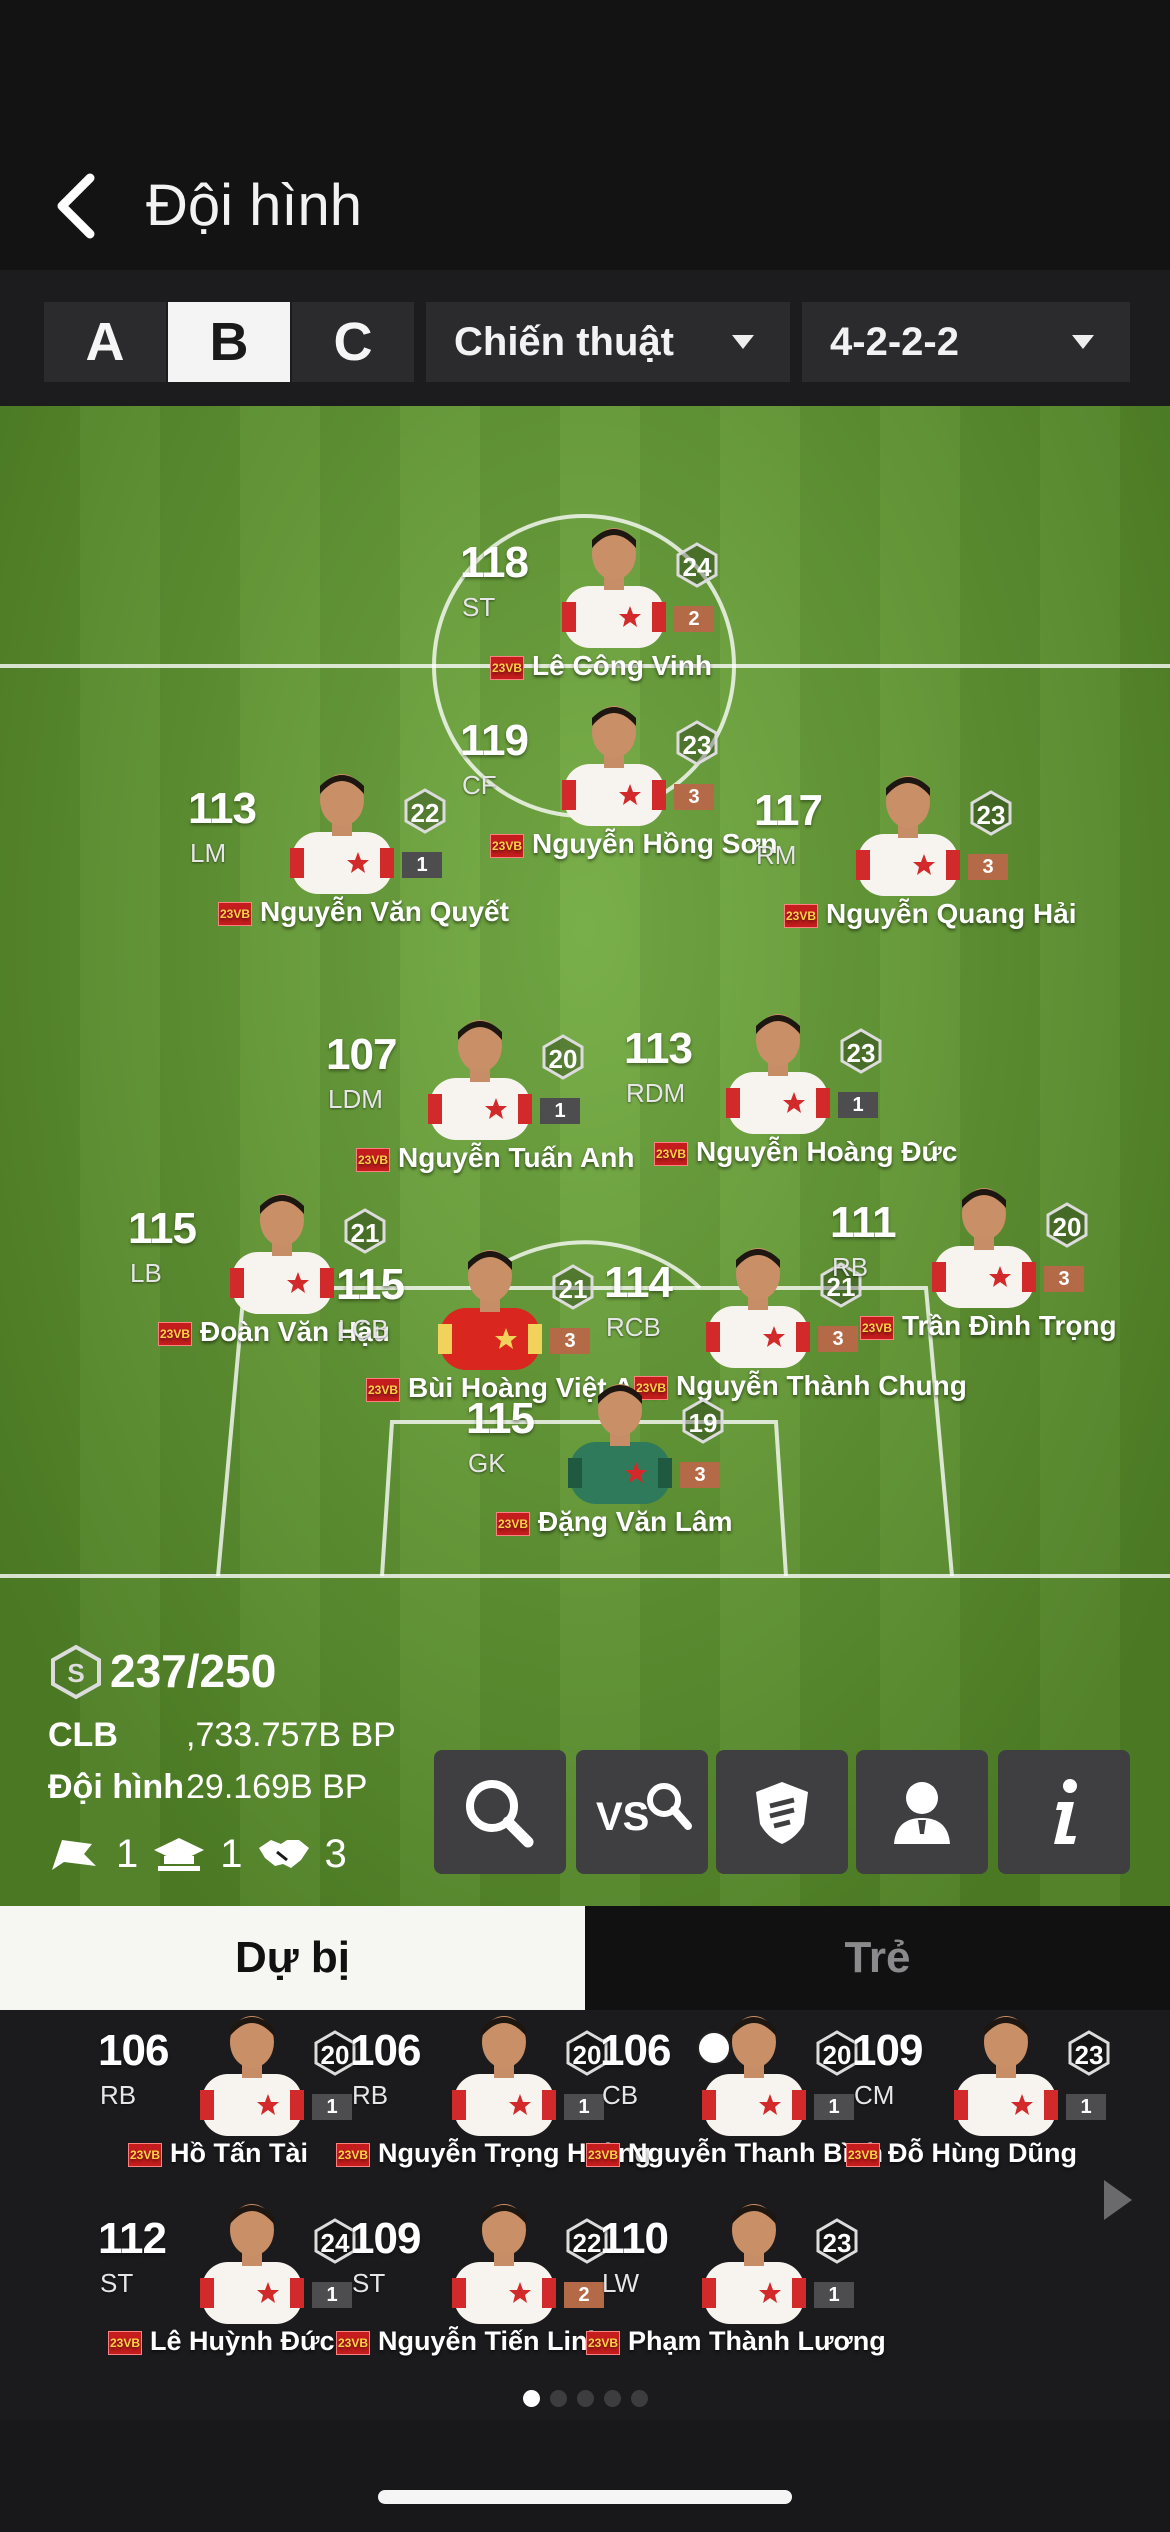  What do you see at coordinates (348, 881) in the screenshot?
I see `player-card: 113 LM 22 1 23VB Nguyễn Văn Quyết` at bounding box center [348, 881].